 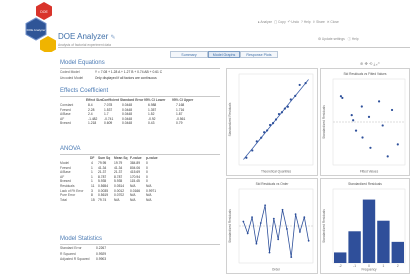 What do you see at coordinates (273, 184) in the screenshot?
I see `chart-title: Std Residuals vs Order` at bounding box center [273, 184].